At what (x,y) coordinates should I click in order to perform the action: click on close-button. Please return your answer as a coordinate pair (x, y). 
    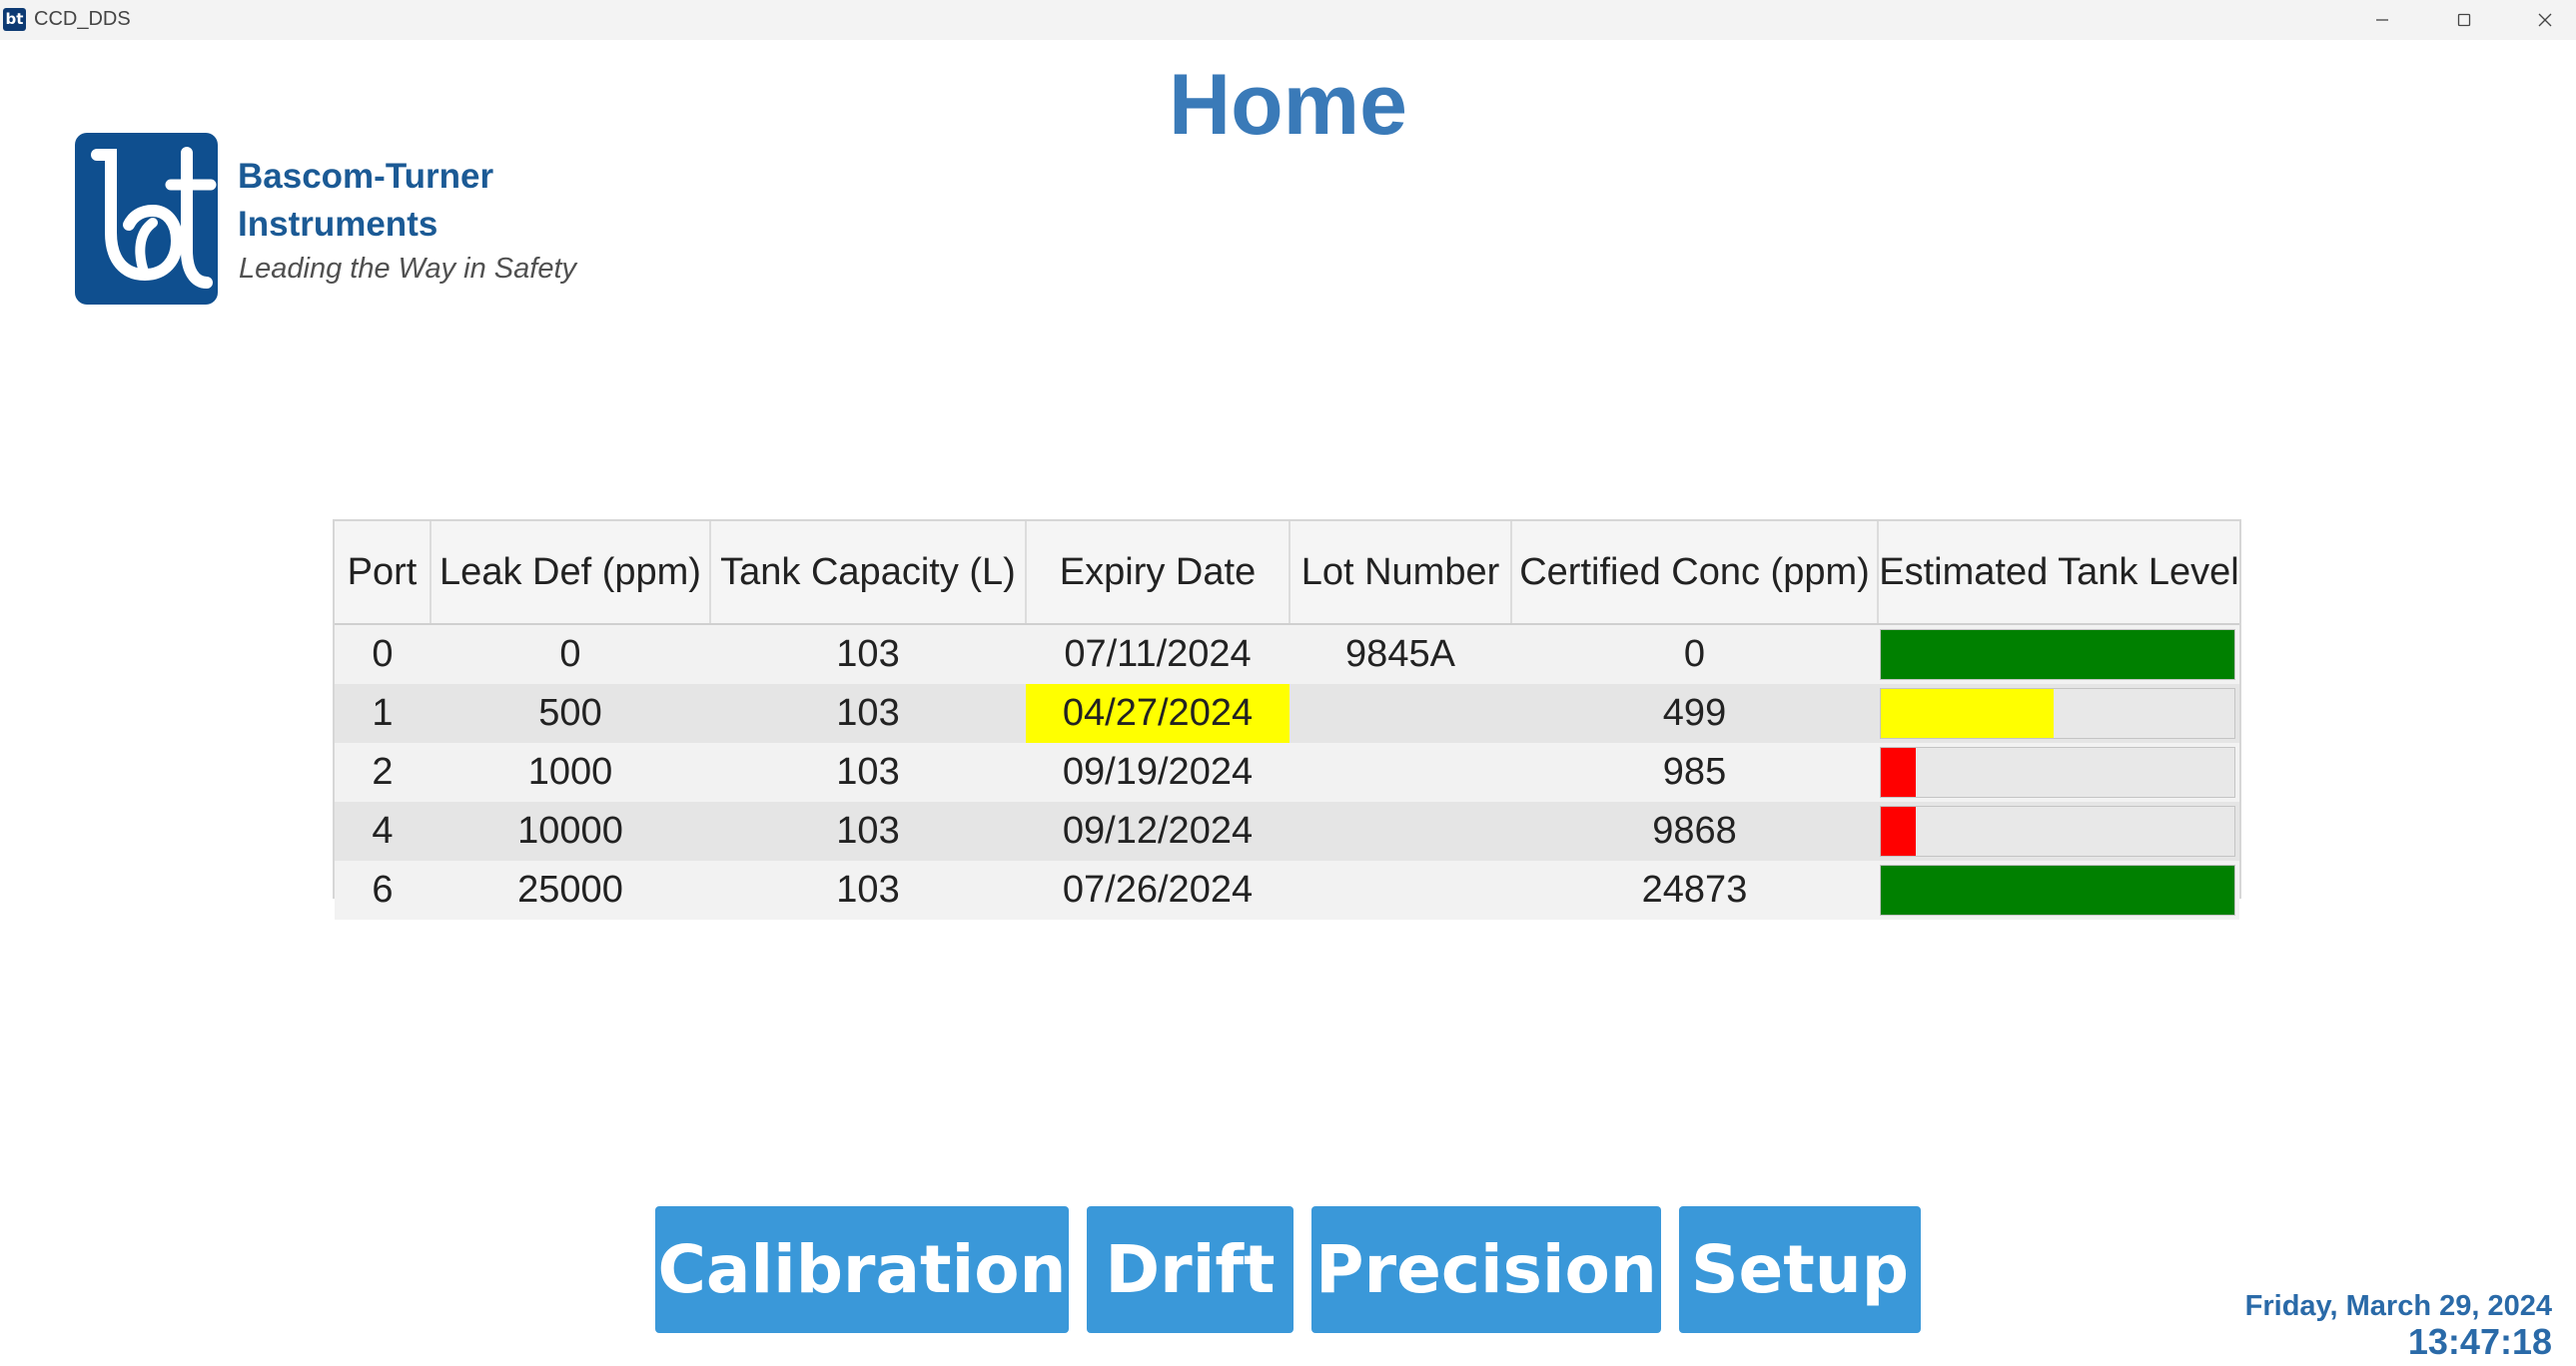
    Looking at the image, I should click on (2543, 20).